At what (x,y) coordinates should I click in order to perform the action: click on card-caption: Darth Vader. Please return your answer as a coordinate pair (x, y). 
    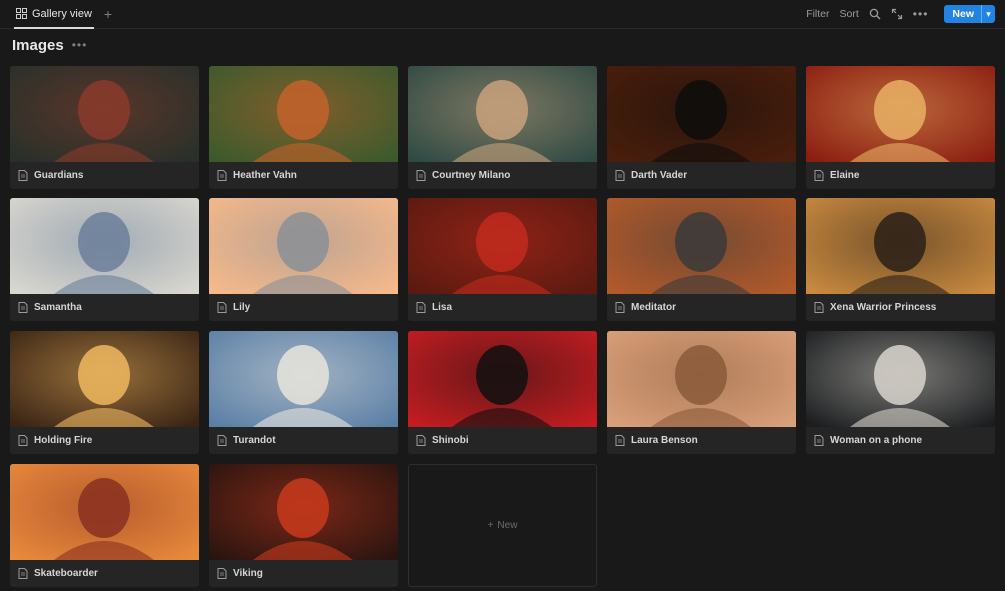
    Looking at the image, I should click on (701, 175).